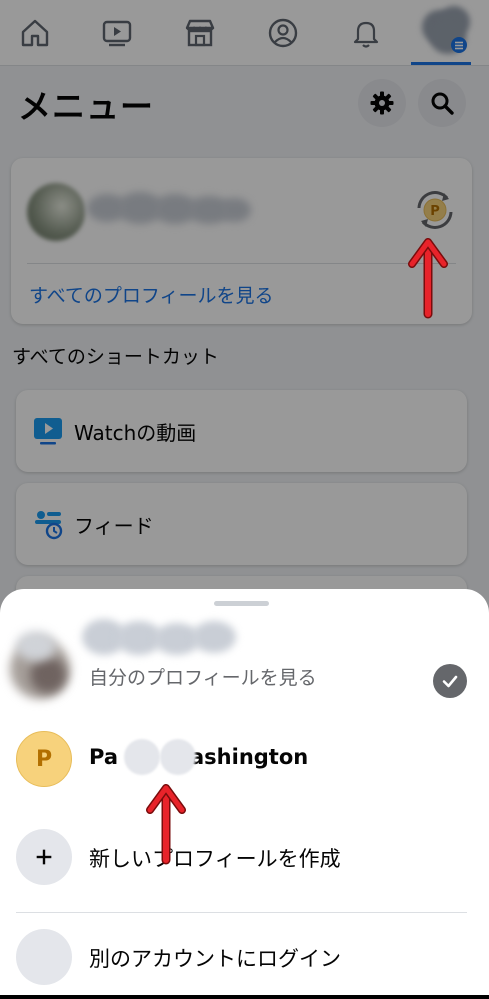  Describe the element at coordinates (44, 667) in the screenshot. I see `avatar` at that location.